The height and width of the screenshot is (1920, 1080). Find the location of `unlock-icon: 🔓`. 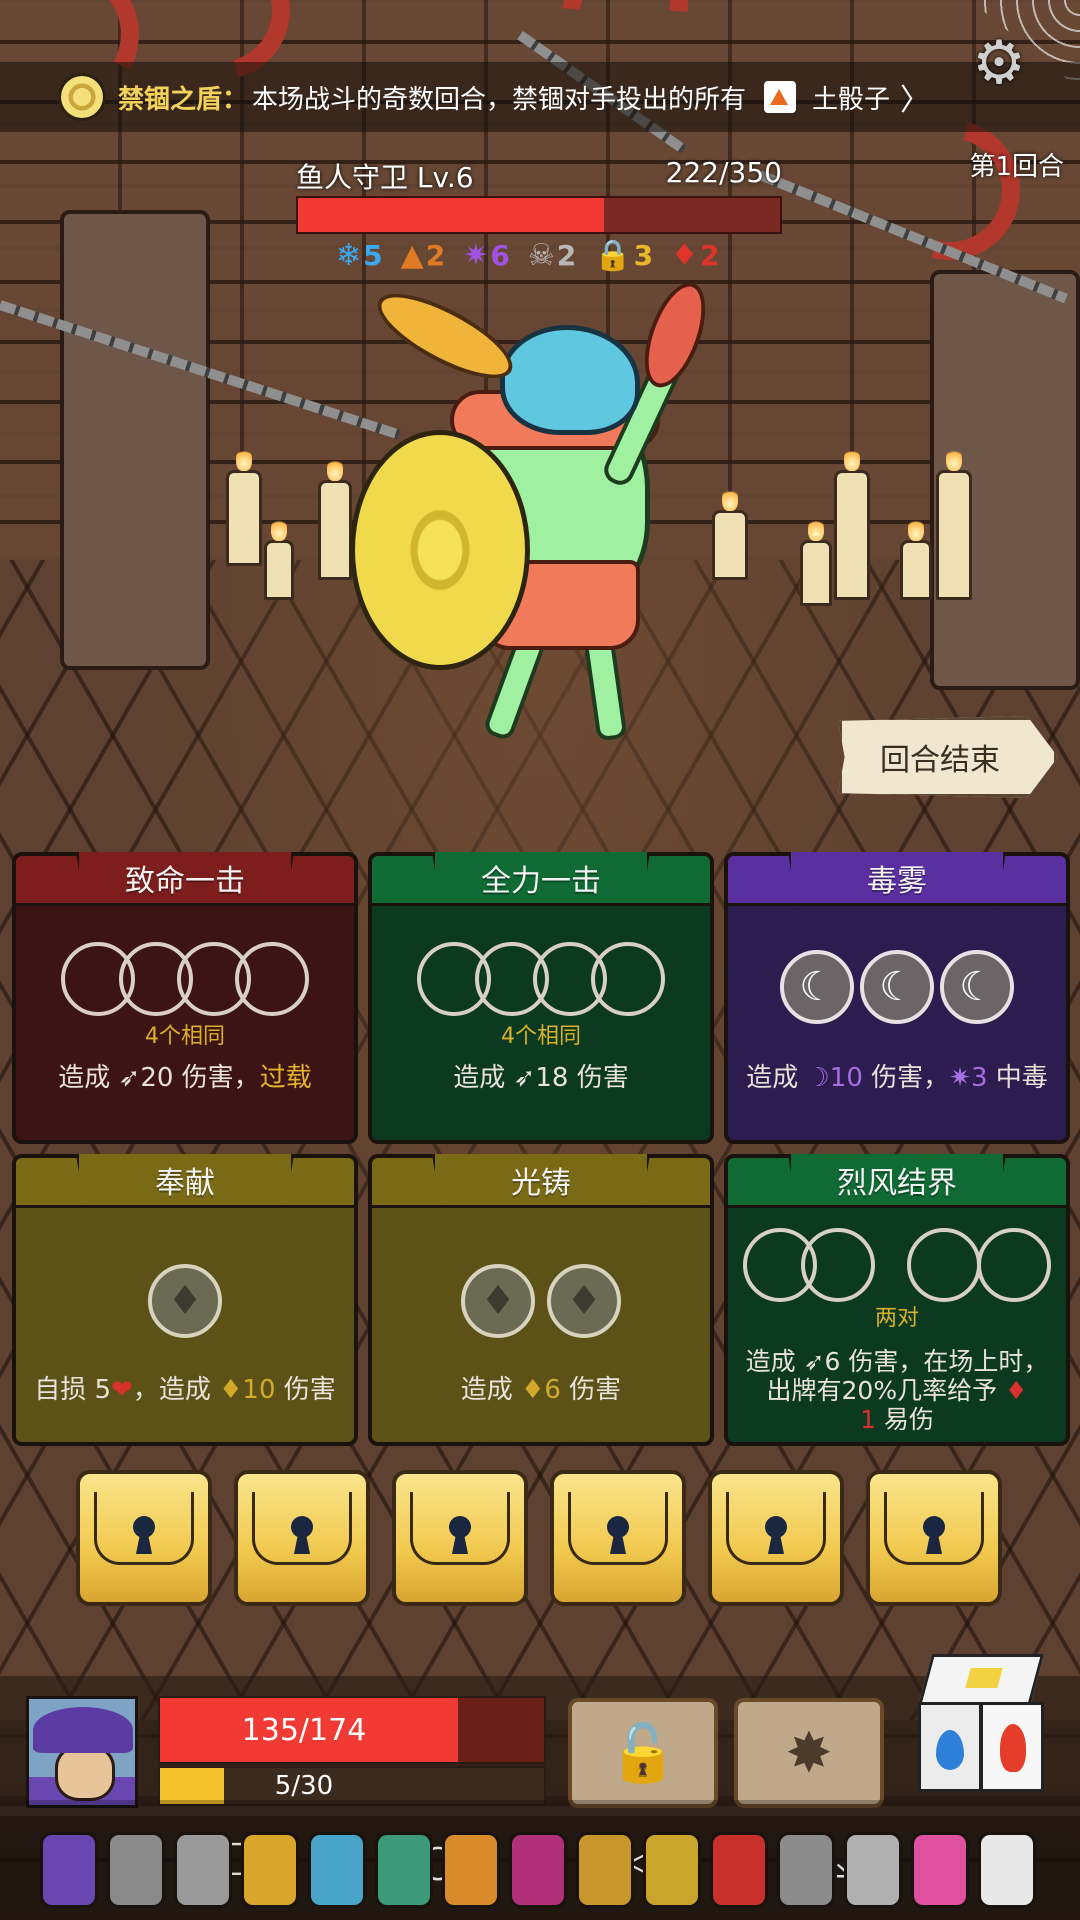

unlock-icon: 🔓 is located at coordinates (643, 1753).